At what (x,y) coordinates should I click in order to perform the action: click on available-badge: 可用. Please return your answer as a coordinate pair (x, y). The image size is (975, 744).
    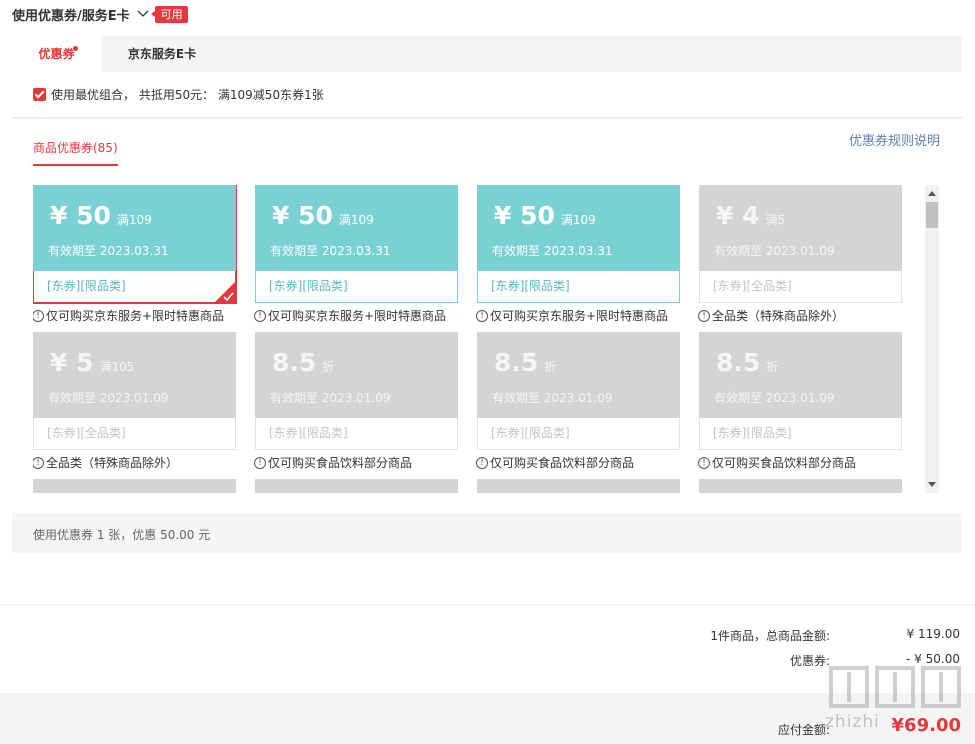
    Looking at the image, I should click on (169, 14).